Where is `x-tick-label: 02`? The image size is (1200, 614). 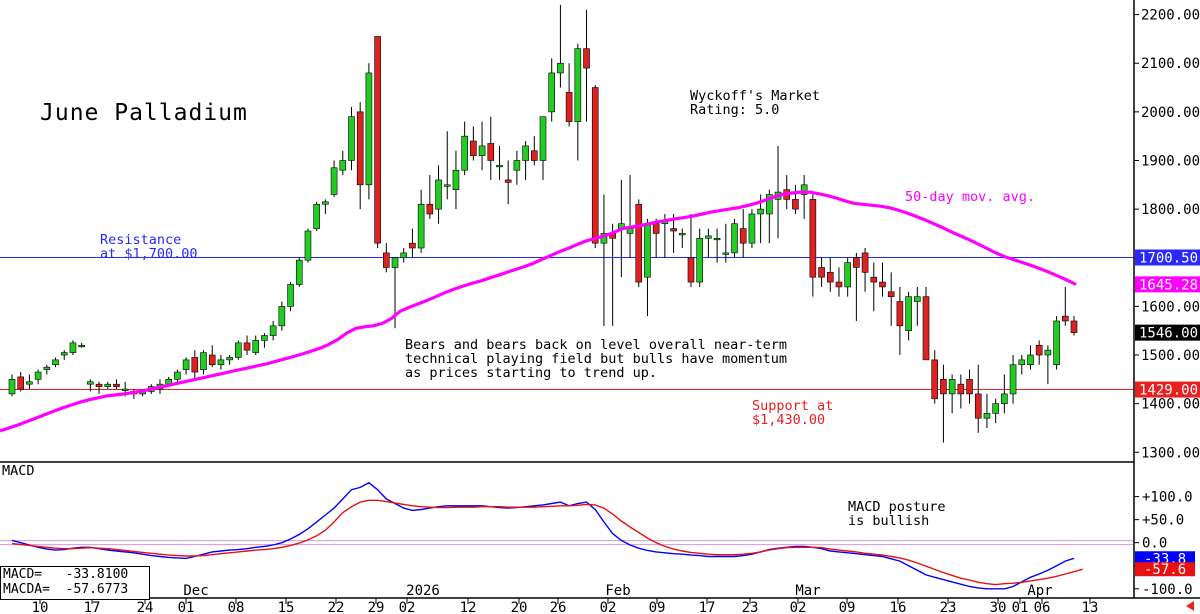
x-tick-label: 02 is located at coordinates (798, 607).